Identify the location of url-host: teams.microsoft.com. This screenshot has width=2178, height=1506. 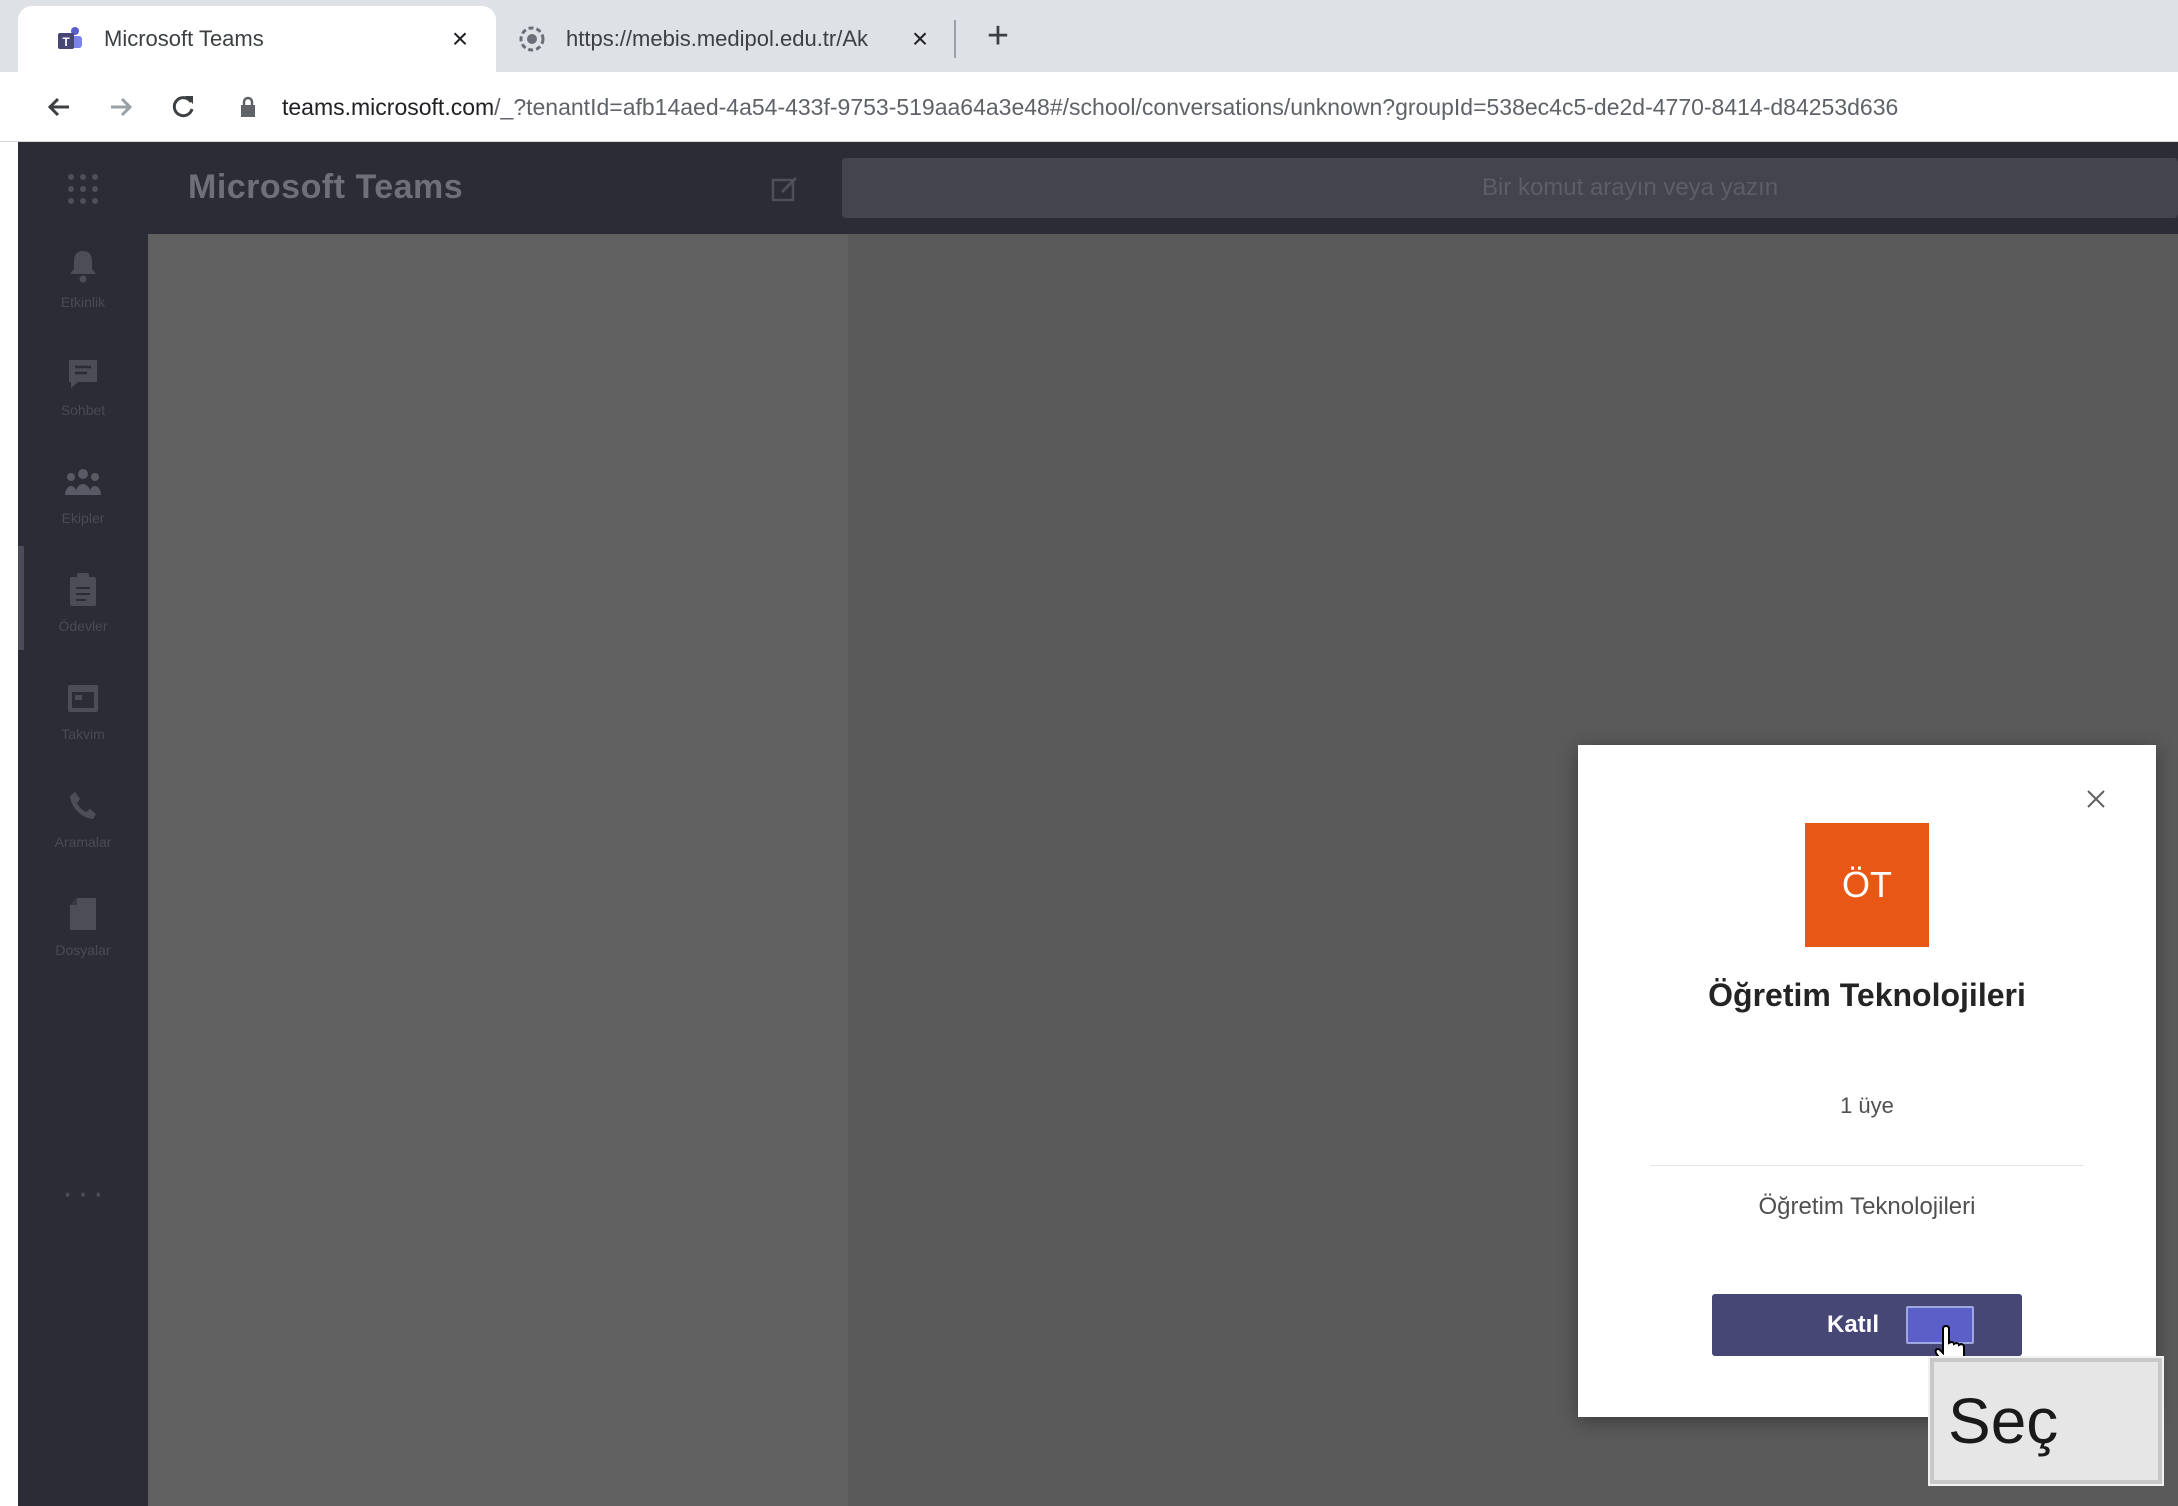
(388, 106).